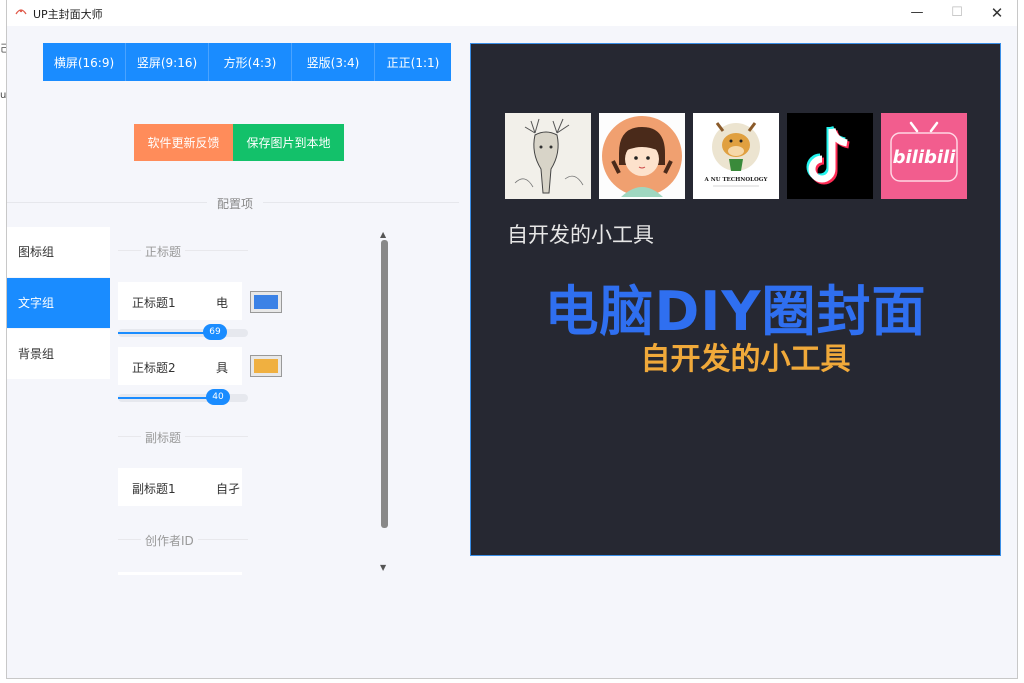 This screenshot has width=1024, height=683. I want to click on subtitle-1-field: 副标题1 自孑, so click(180, 487).